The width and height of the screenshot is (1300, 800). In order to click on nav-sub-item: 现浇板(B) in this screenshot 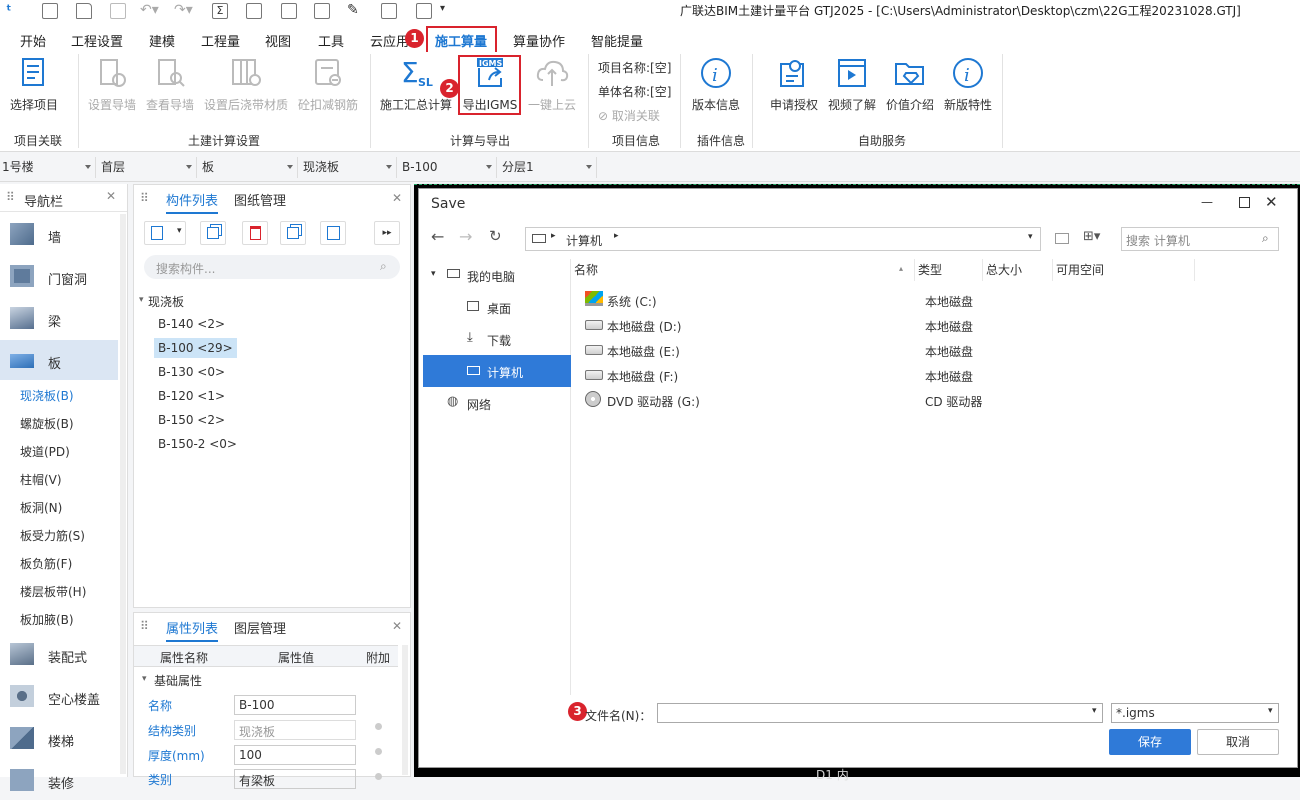, I will do `click(47, 395)`.